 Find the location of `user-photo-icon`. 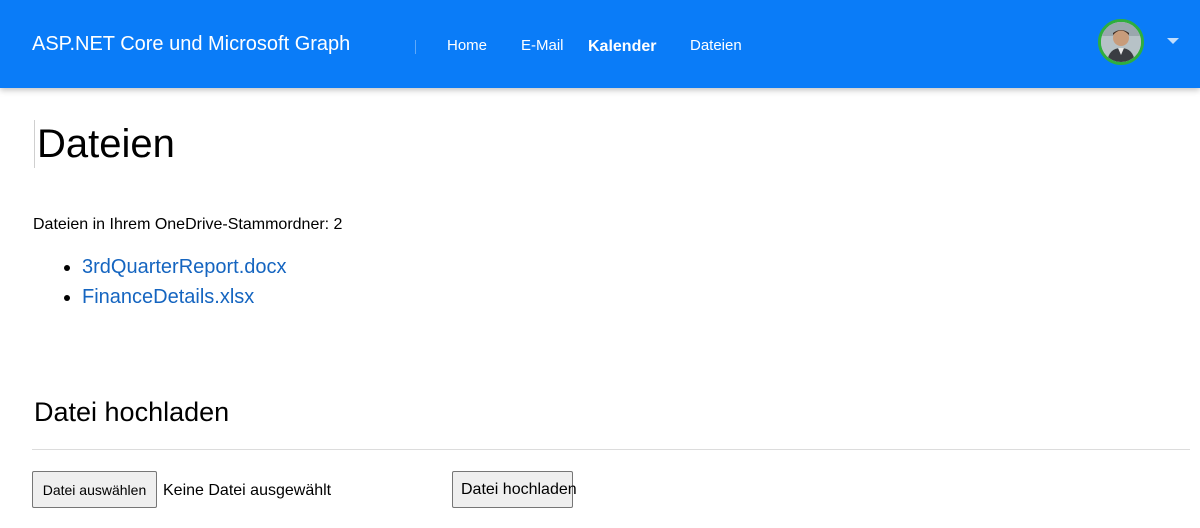

user-photo-icon is located at coordinates (1121, 42).